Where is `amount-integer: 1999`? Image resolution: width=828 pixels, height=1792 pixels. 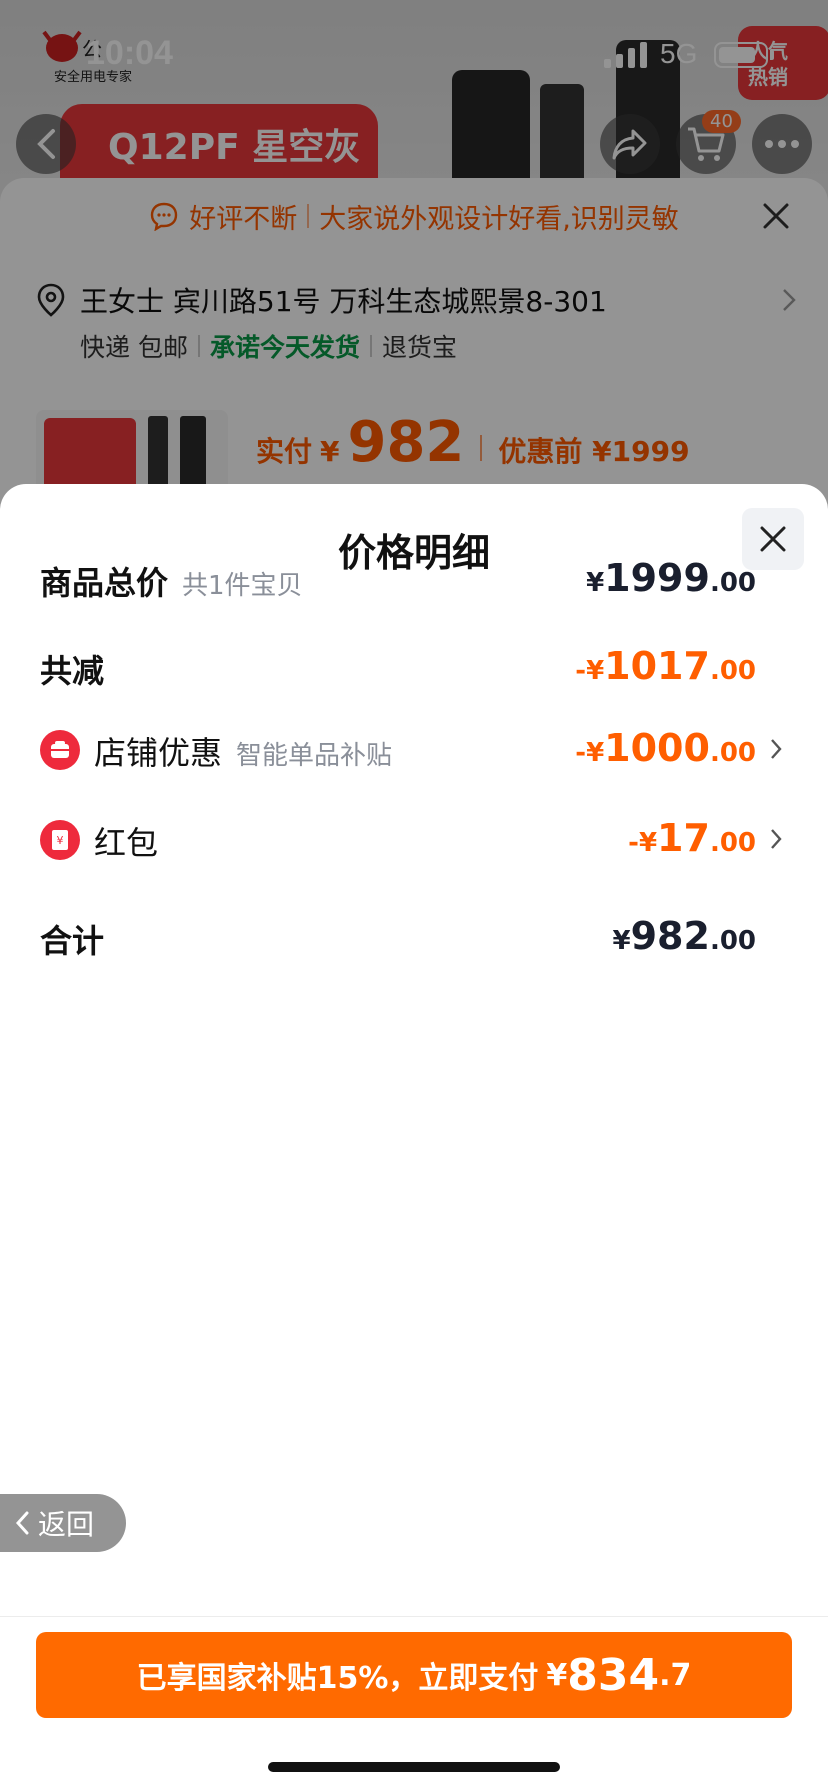
amount-integer: 1999 is located at coordinates (657, 578).